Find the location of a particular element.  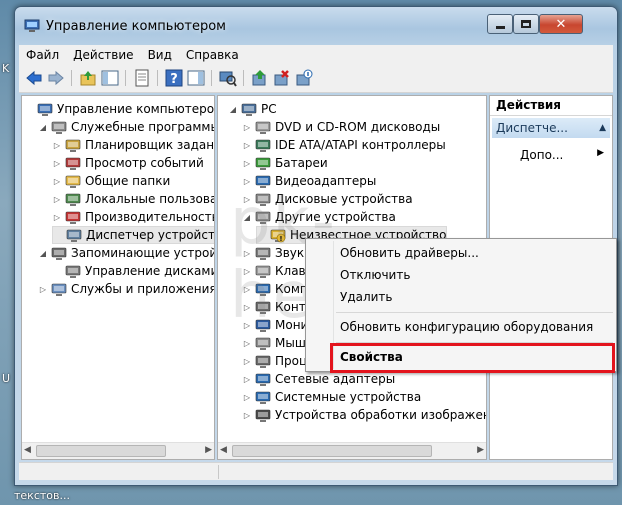

tree-item-label: Общие папки is located at coordinates (128, 181).